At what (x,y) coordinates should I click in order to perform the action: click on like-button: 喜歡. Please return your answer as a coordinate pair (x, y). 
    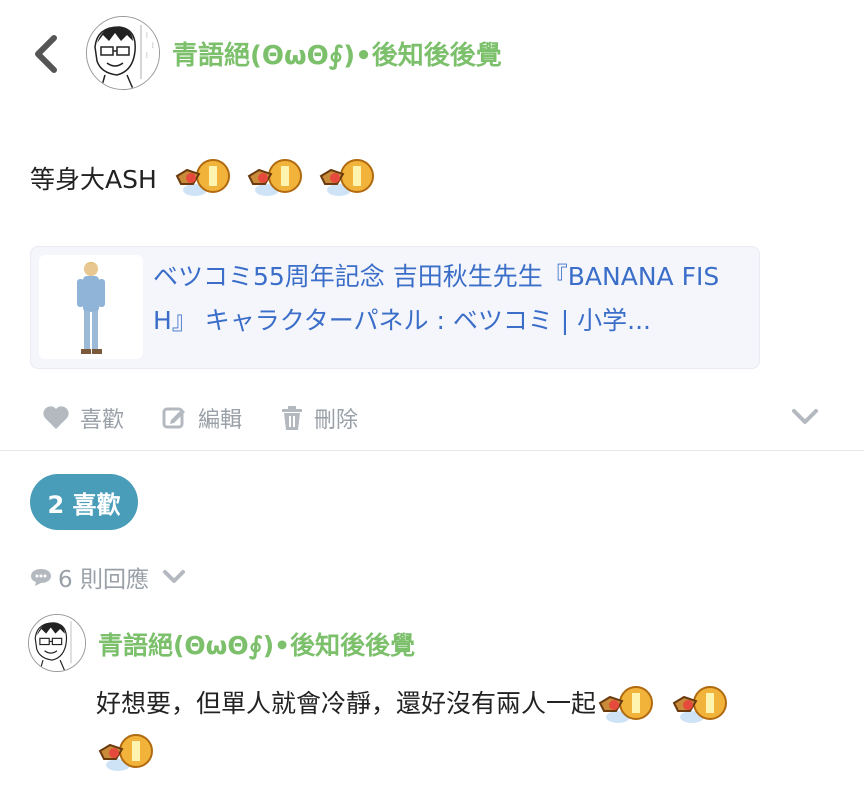
    Looking at the image, I should click on (83, 418).